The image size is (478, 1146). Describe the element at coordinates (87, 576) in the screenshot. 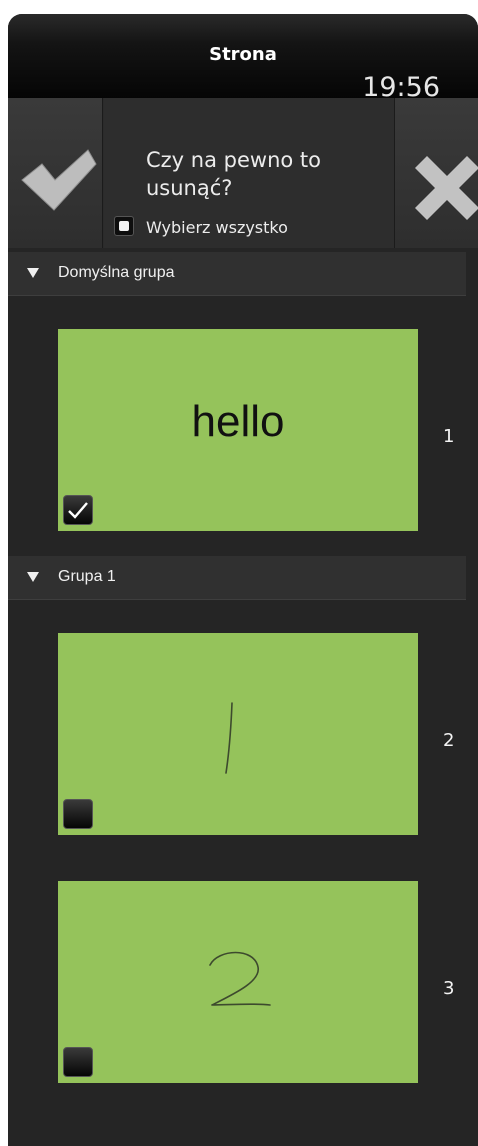

I see `group-label: Grupa 1` at that location.